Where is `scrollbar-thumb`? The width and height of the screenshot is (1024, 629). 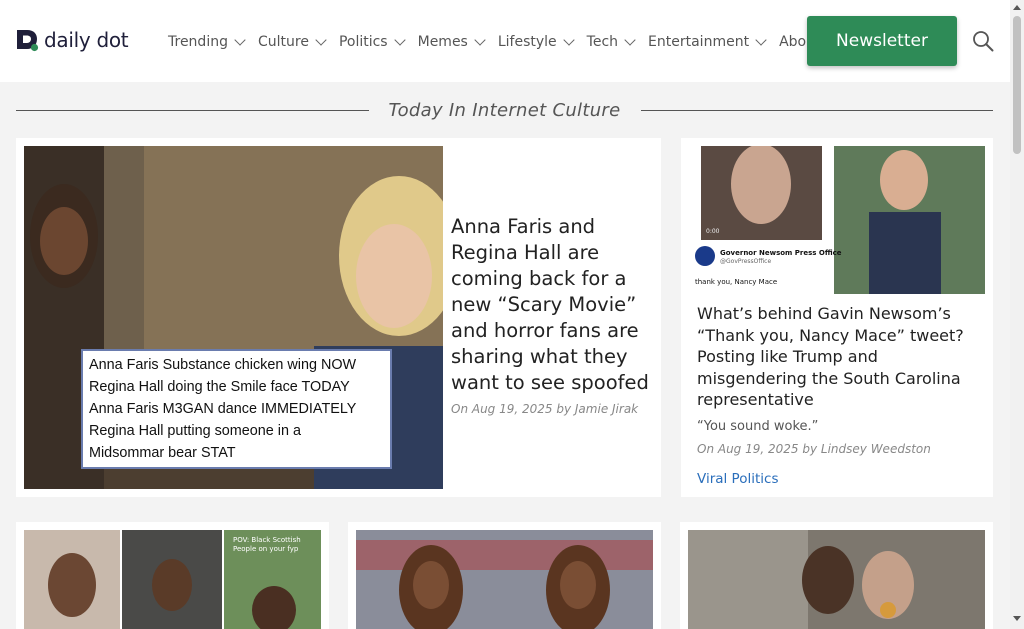 scrollbar-thumb is located at coordinates (1017, 85).